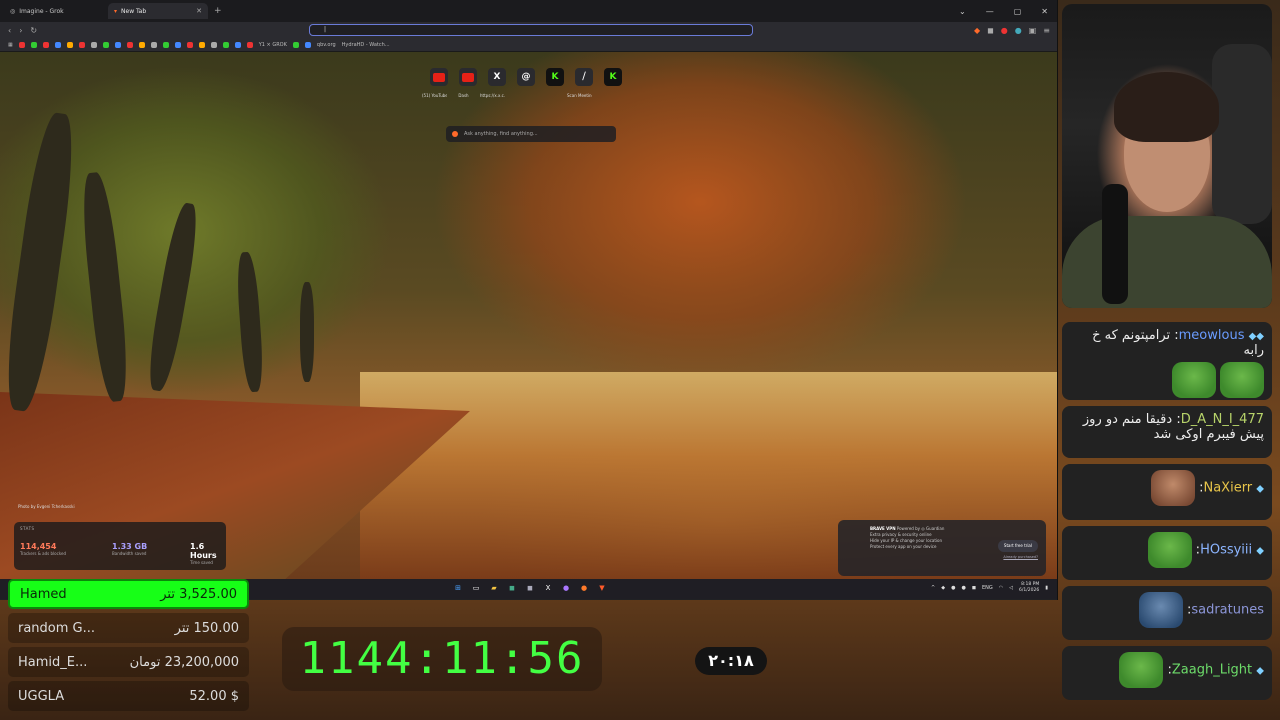 Image resolution: width=1280 pixels, height=720 pixels. What do you see at coordinates (203, 551) in the screenshot?
I see `time-saved-value: 1.6 Hours` at bounding box center [203, 551].